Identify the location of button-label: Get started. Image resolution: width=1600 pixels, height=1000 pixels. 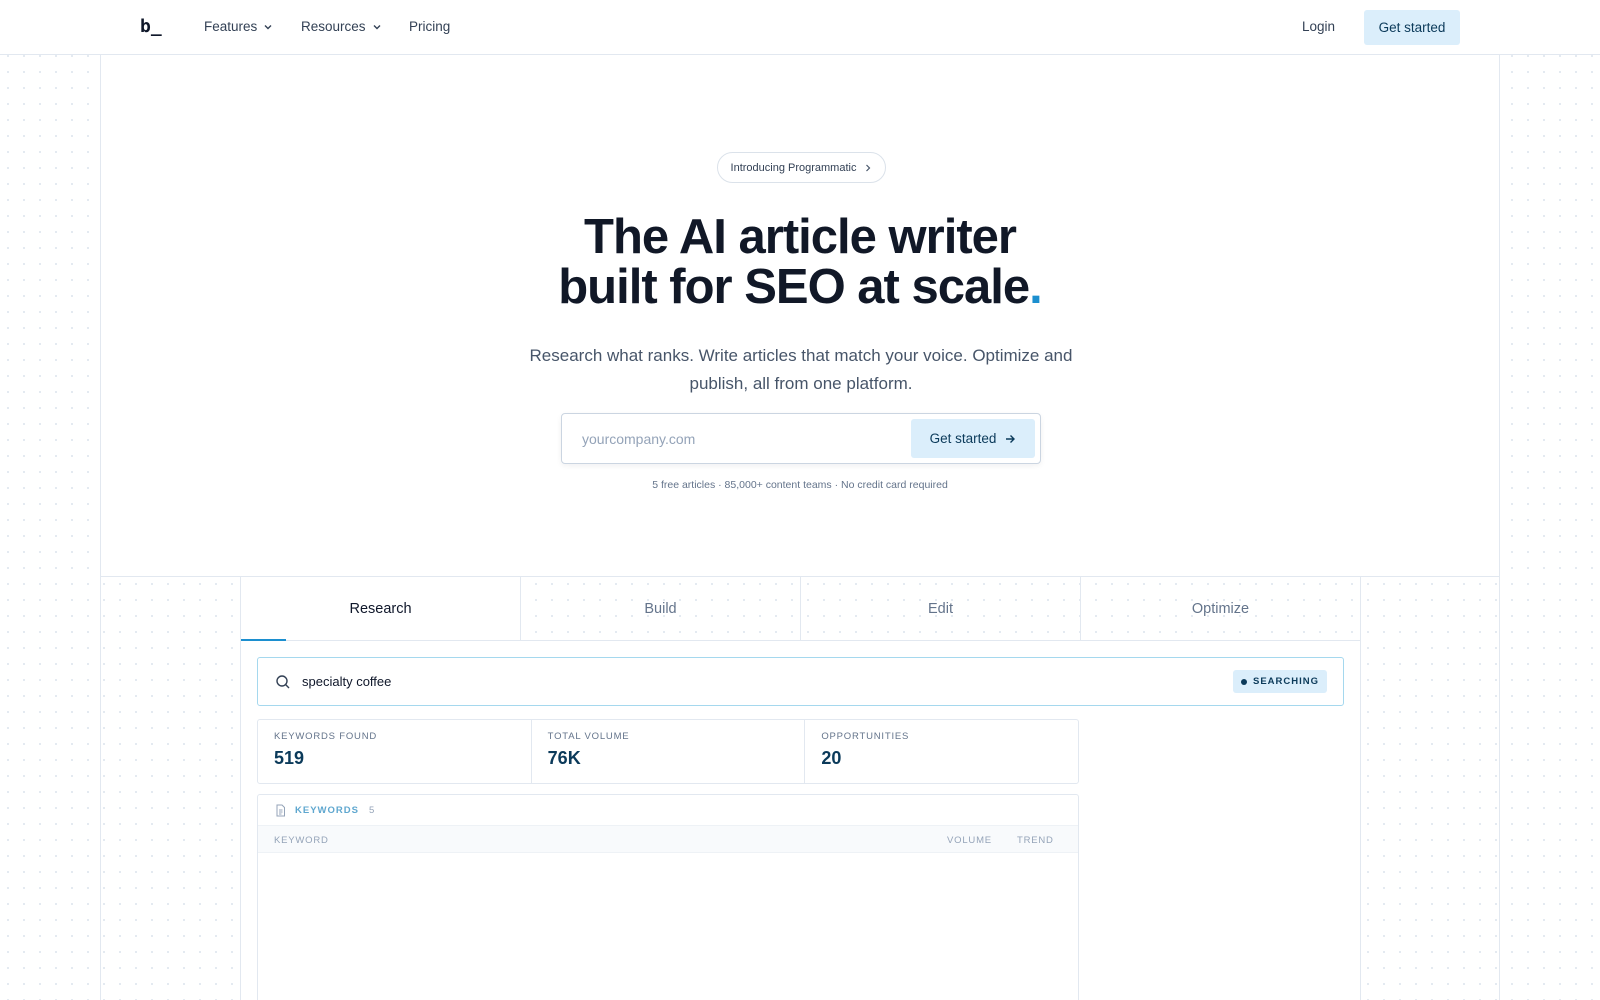
(963, 438).